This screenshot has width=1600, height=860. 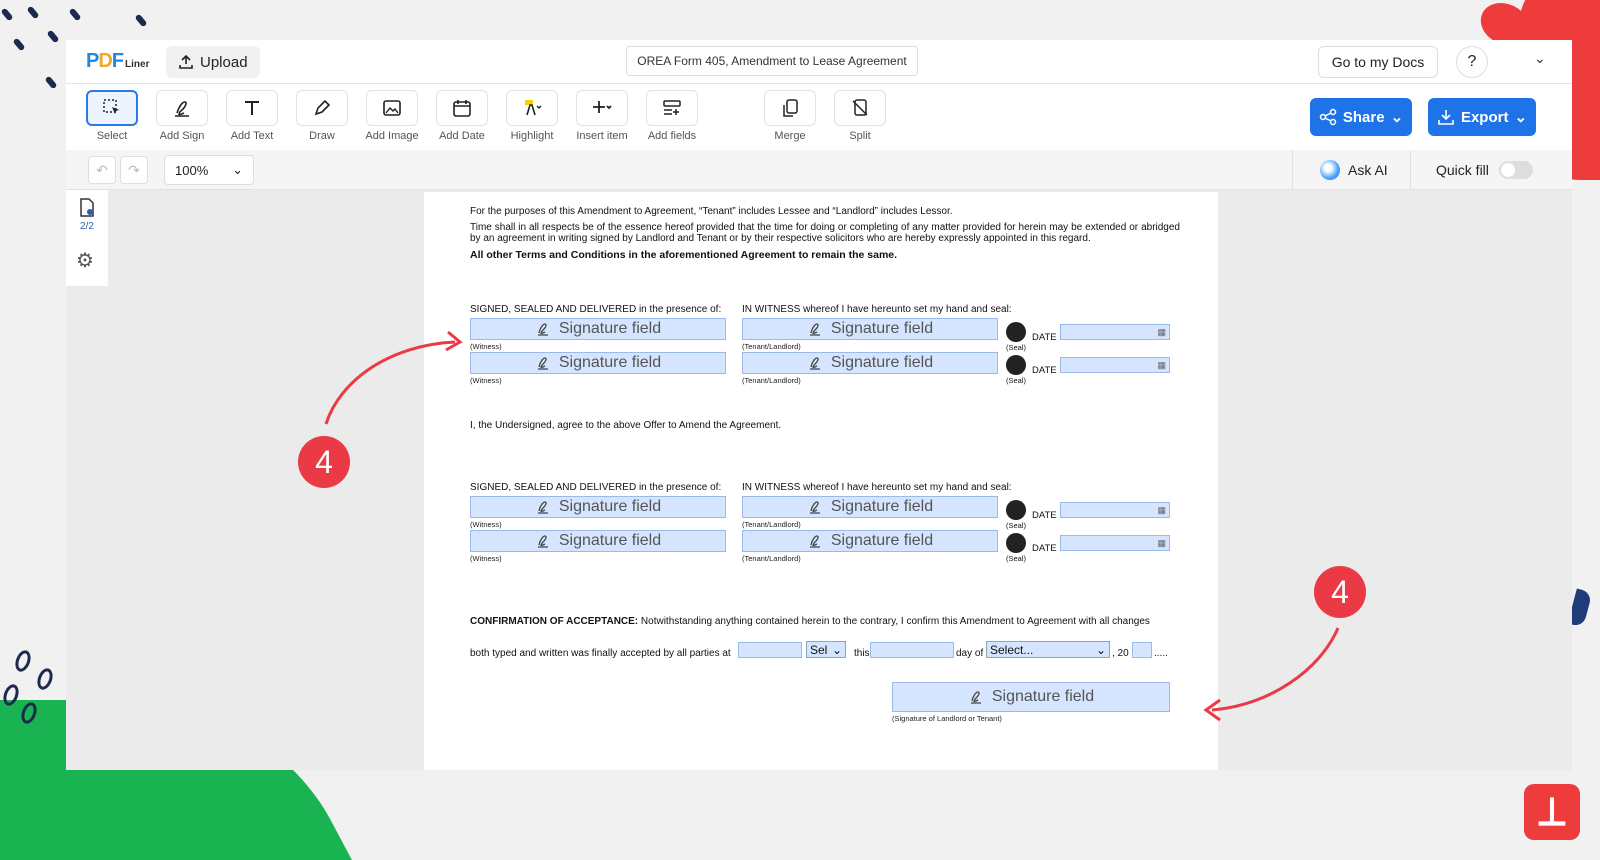 I want to click on date-label: DATE, so click(x=1044, y=337).